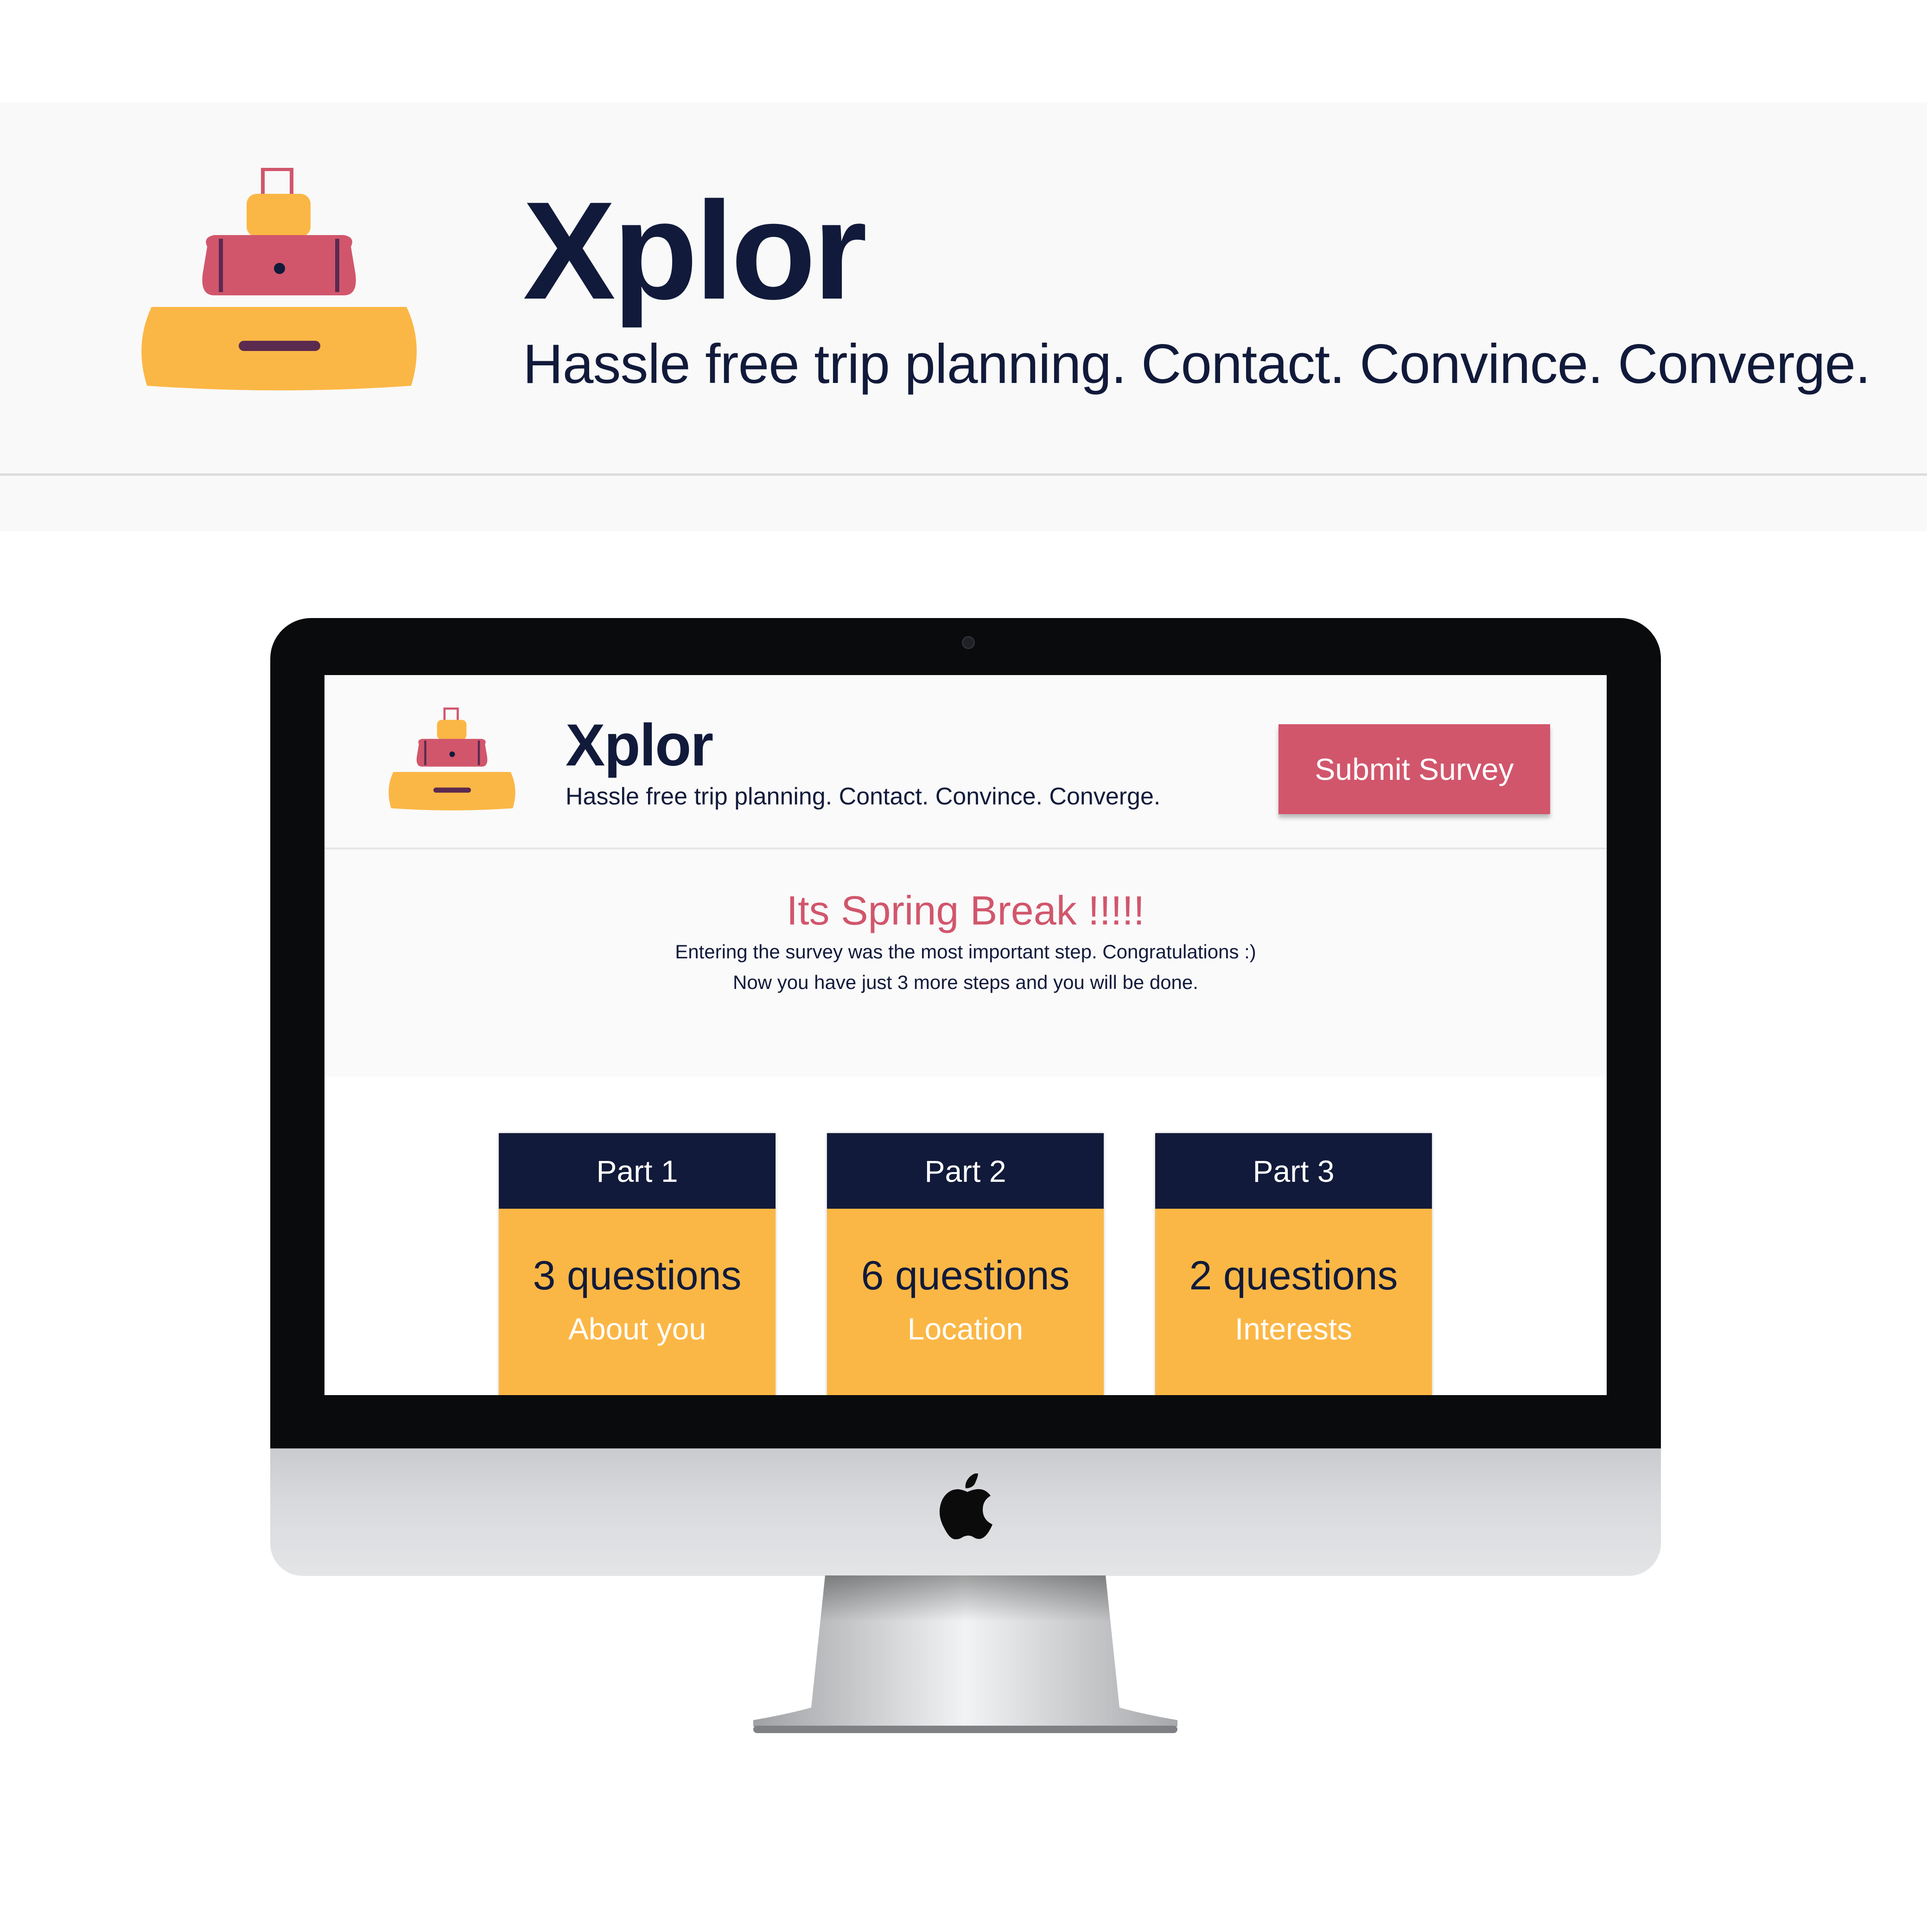 The height and width of the screenshot is (1932, 1927). Describe the element at coordinates (965, 1654) in the screenshot. I see `monitor-stand` at that location.